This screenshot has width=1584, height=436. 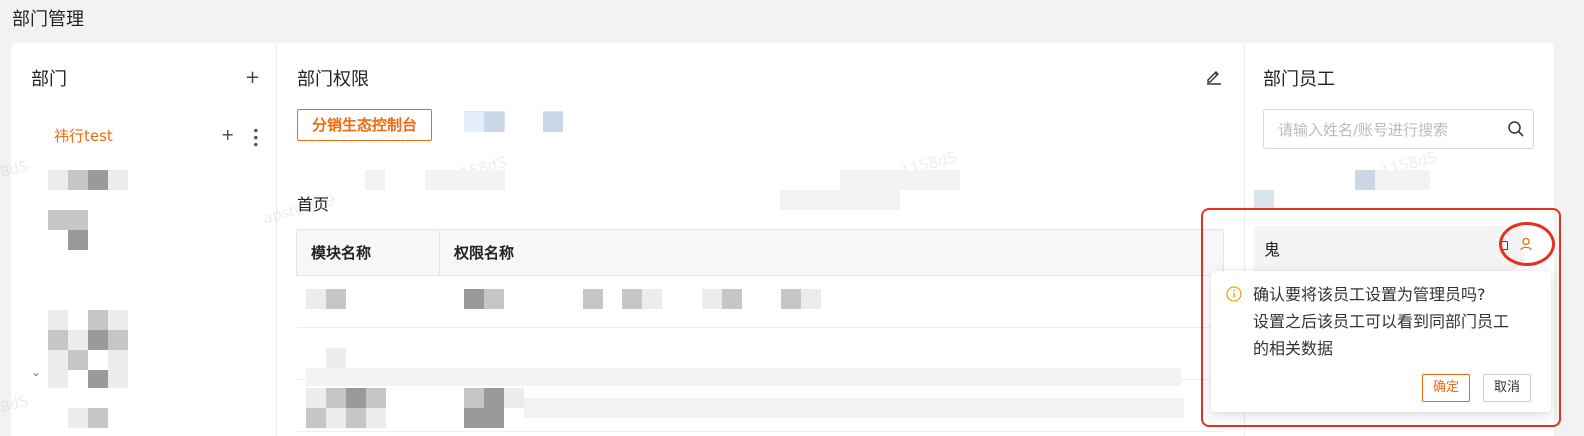 I want to click on staff-panel-title: 部门员工, so click(x=1299, y=79).